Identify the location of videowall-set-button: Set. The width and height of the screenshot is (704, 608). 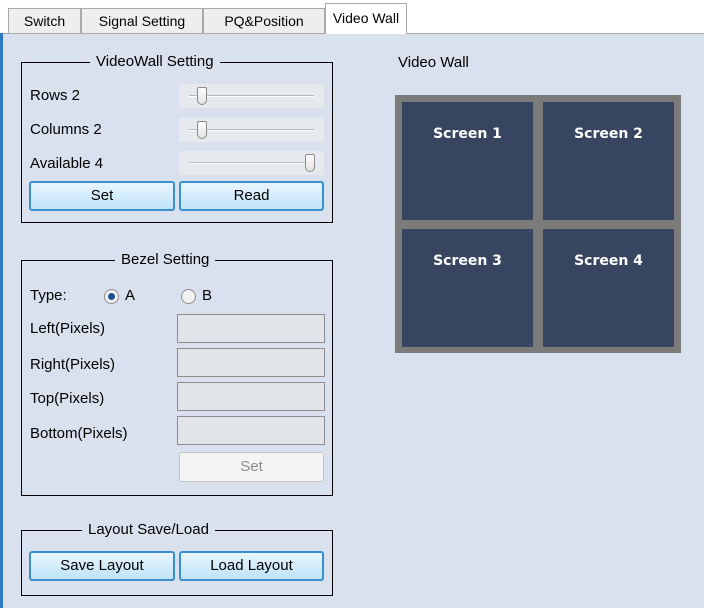
(102, 196).